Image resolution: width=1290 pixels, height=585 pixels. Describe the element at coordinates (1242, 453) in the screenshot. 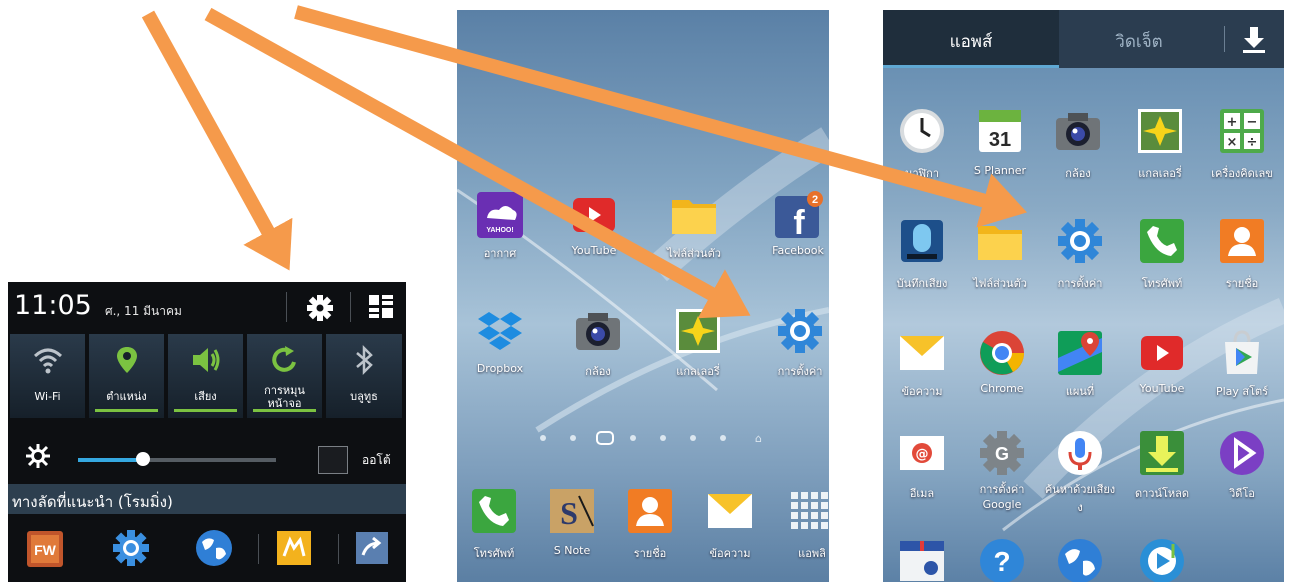

I see `video-icon` at that location.